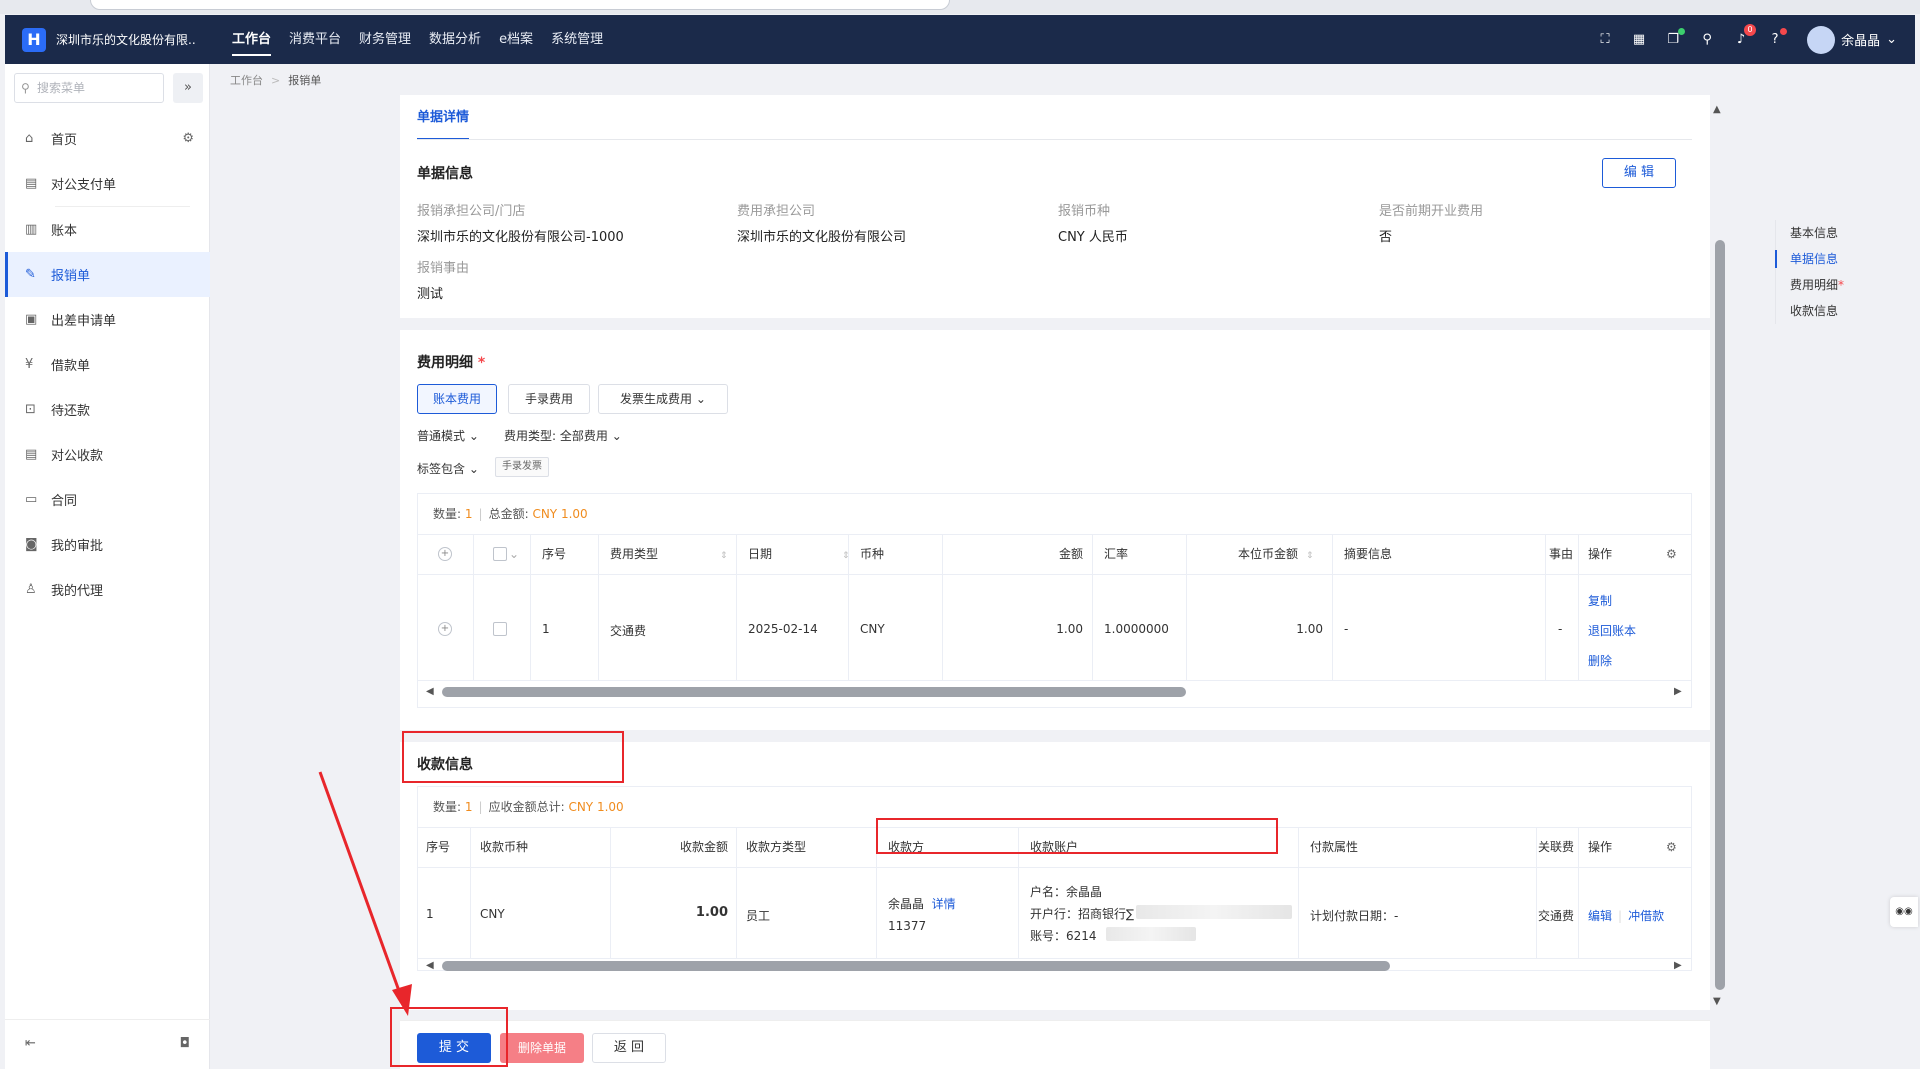  Describe the element at coordinates (1082, 914) in the screenshot. I see `account-bank: 开户行：招商银行∑` at that location.